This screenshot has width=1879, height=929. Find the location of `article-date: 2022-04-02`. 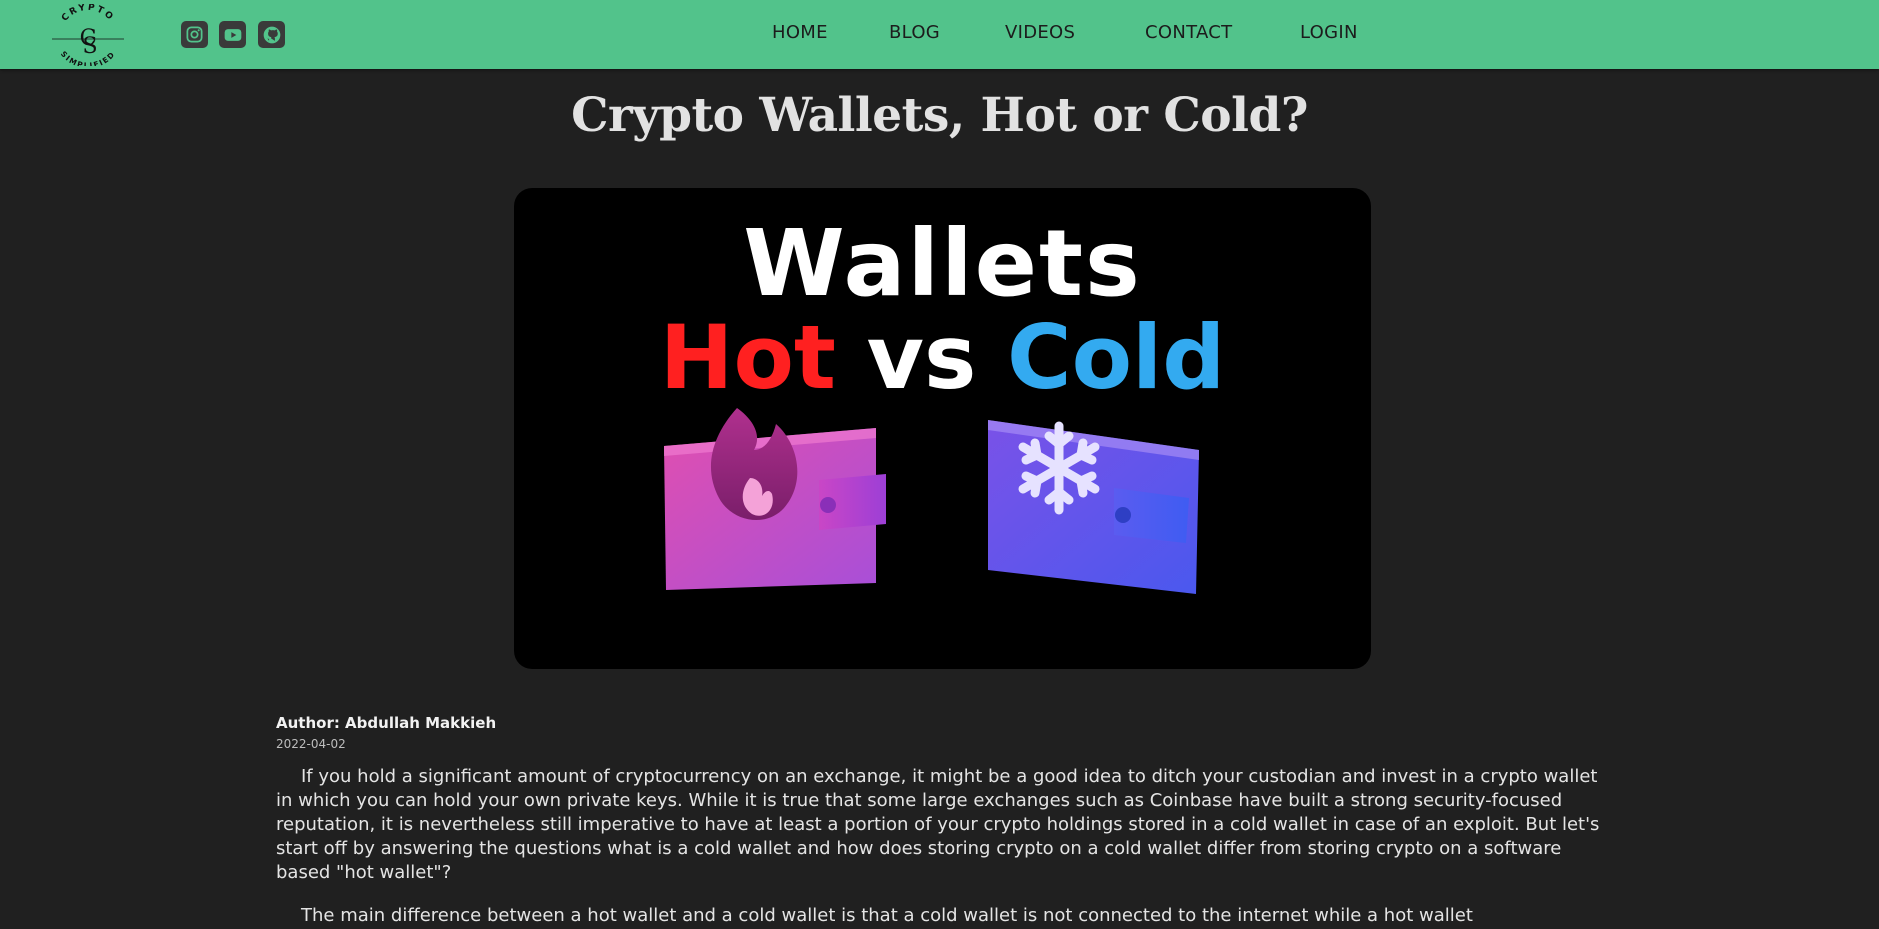

article-date: 2022-04-02 is located at coordinates (311, 744).